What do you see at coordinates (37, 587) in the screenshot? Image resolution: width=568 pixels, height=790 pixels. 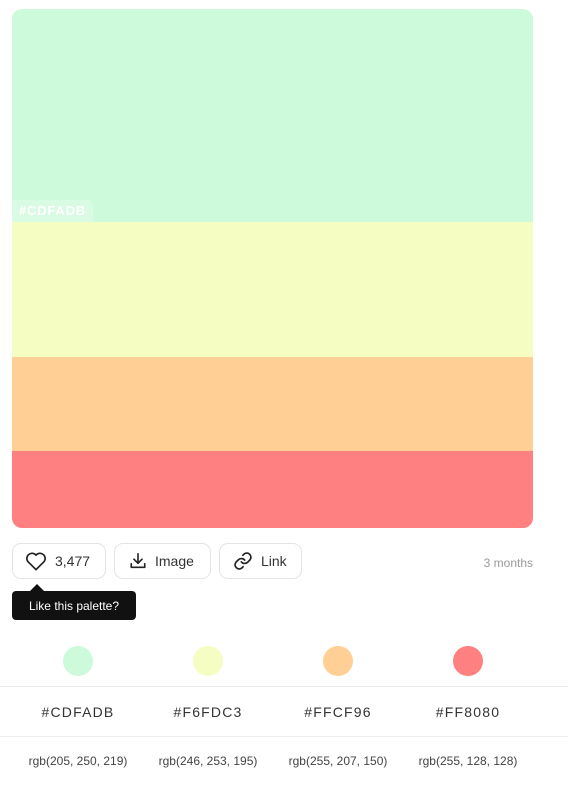 I see `tooltip-arrow` at bounding box center [37, 587].